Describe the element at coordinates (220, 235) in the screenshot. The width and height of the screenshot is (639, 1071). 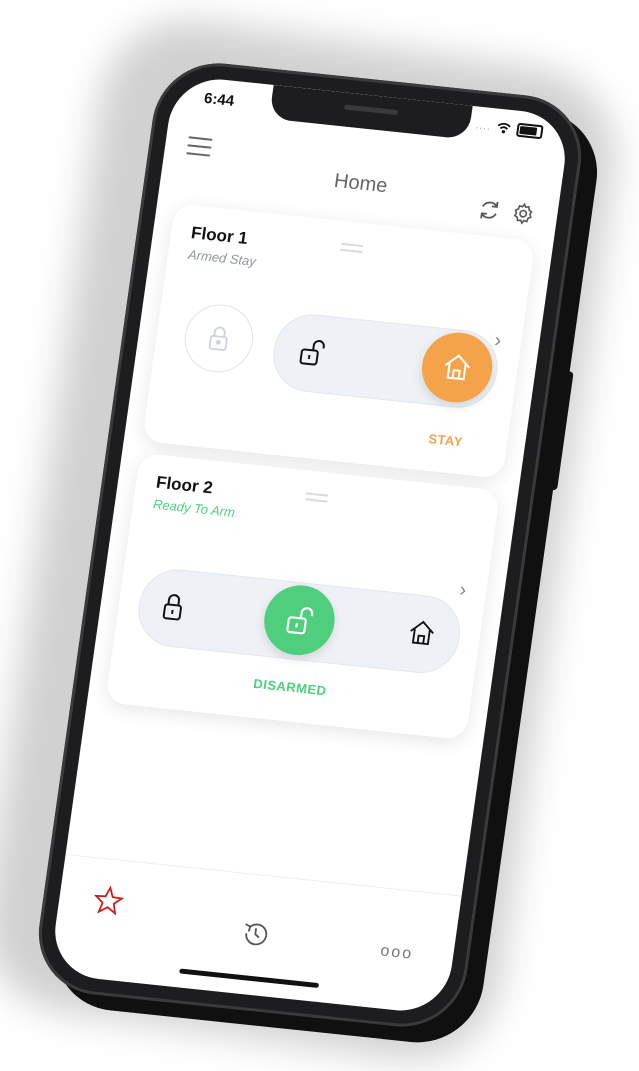
I see `partition-name: Floor 1` at that location.